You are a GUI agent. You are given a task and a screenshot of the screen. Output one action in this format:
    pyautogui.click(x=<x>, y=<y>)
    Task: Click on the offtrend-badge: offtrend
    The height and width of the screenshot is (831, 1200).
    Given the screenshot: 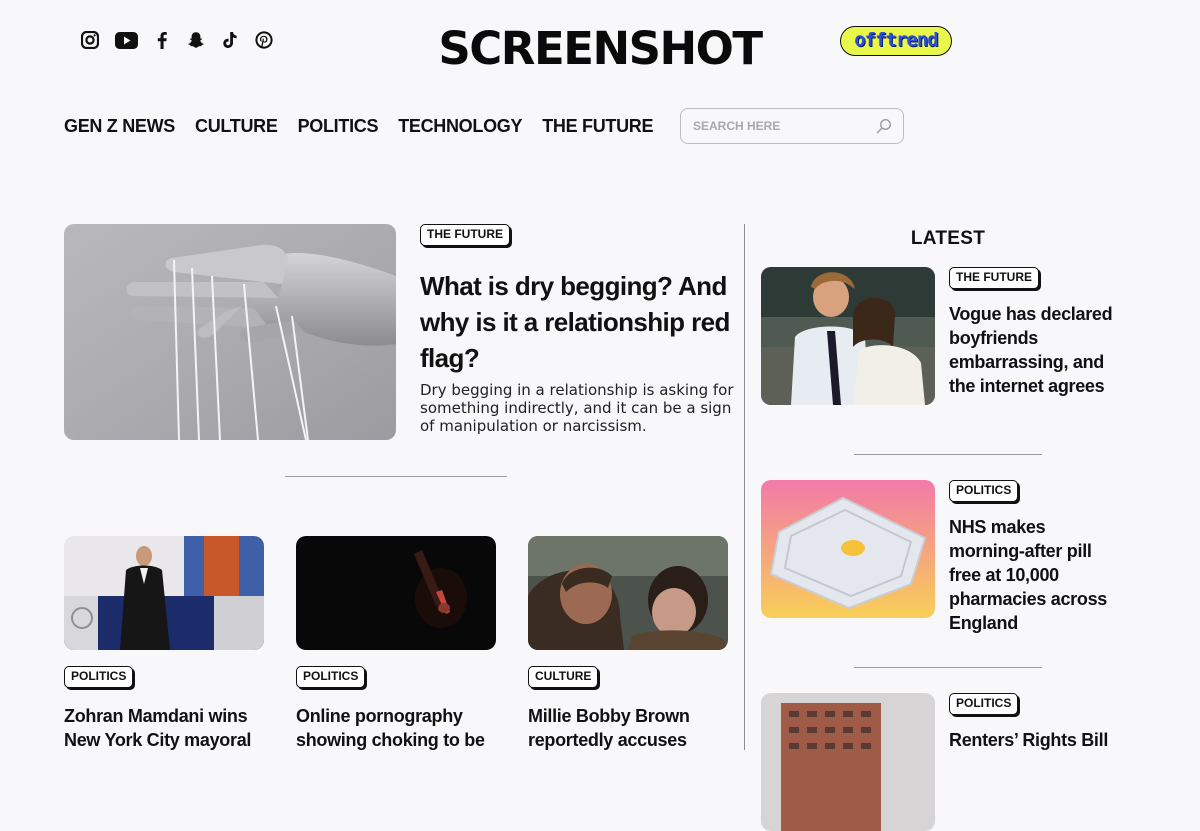 What is the action you would take?
    pyautogui.click(x=896, y=41)
    